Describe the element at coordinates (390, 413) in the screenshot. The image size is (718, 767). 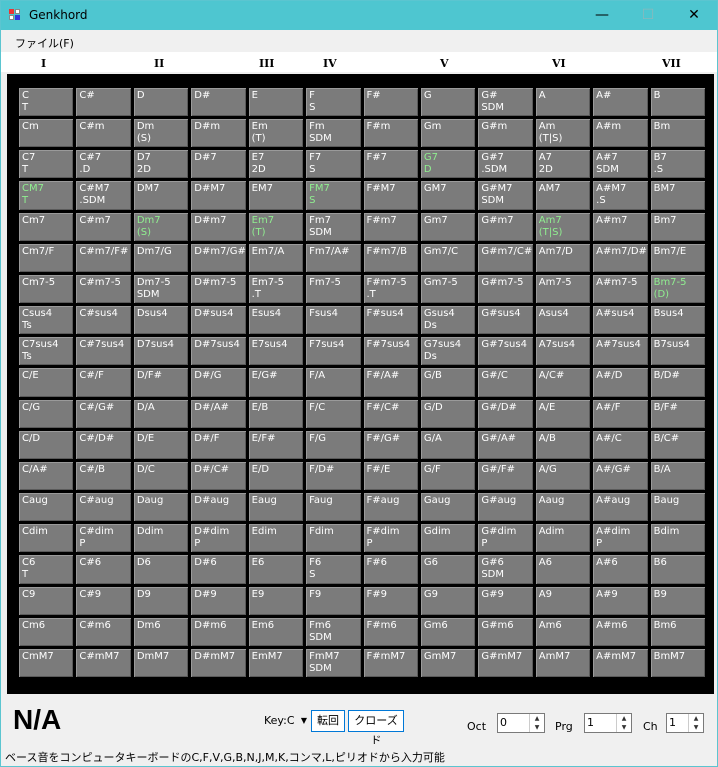
I see `chord-cell: F#/C#` at that location.